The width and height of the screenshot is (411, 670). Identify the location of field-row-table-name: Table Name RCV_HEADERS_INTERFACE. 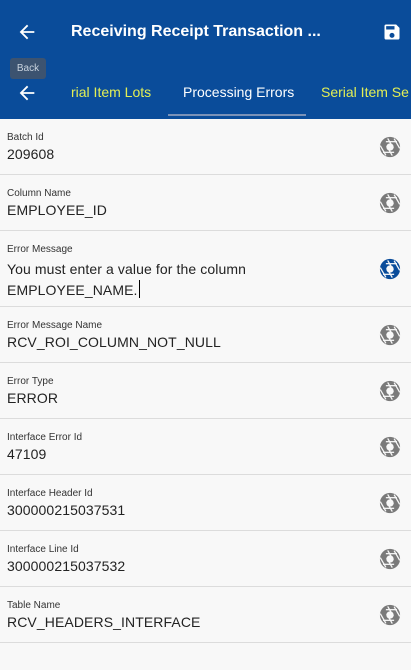
(205, 615).